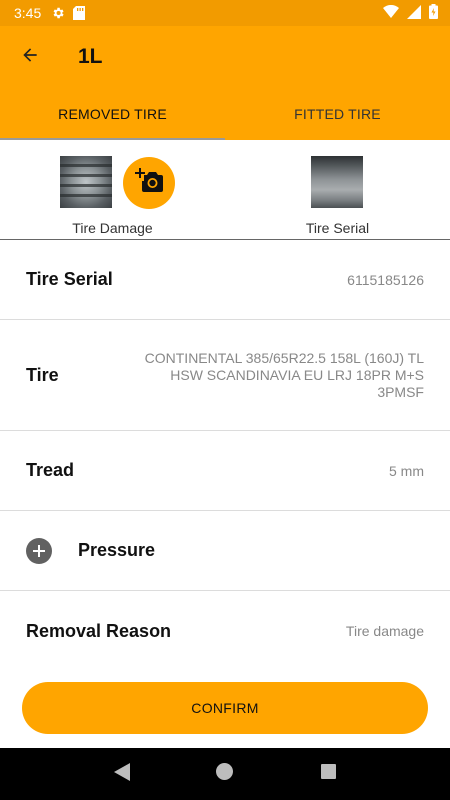  What do you see at coordinates (69, 279) in the screenshot?
I see `tire-serial-row-label: Tire Serial` at bounding box center [69, 279].